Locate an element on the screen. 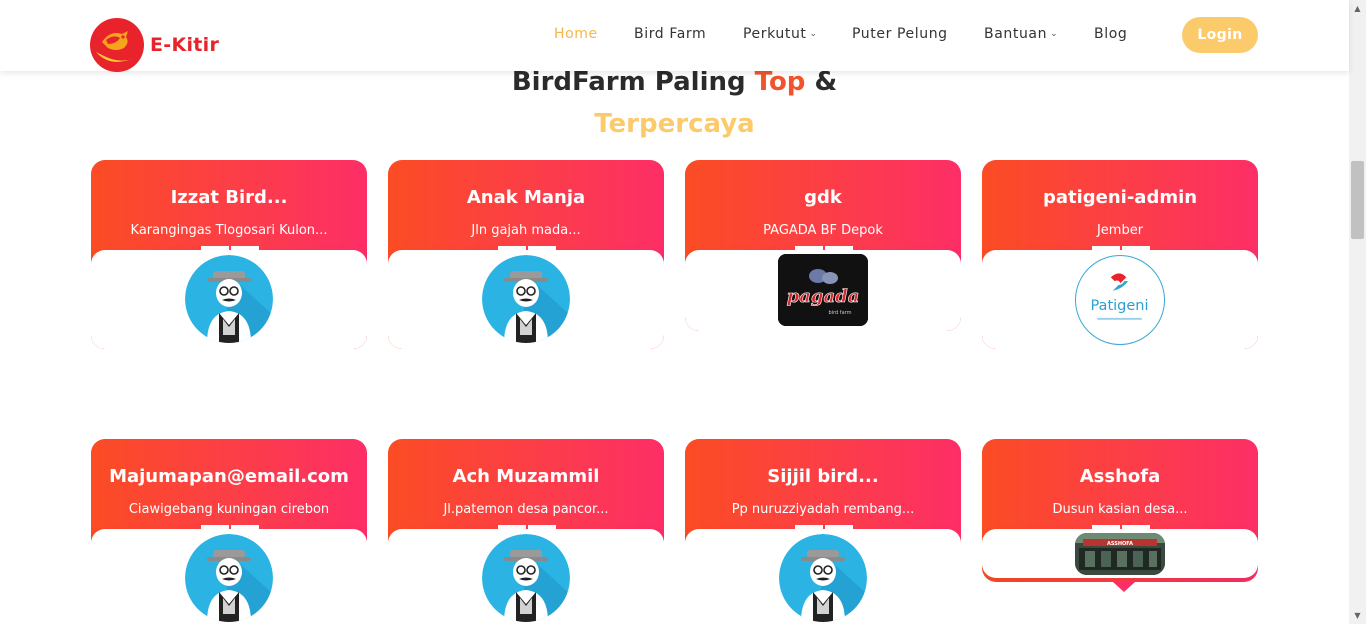  patigeni-logo-icon: Patigeni is located at coordinates (1120, 300).